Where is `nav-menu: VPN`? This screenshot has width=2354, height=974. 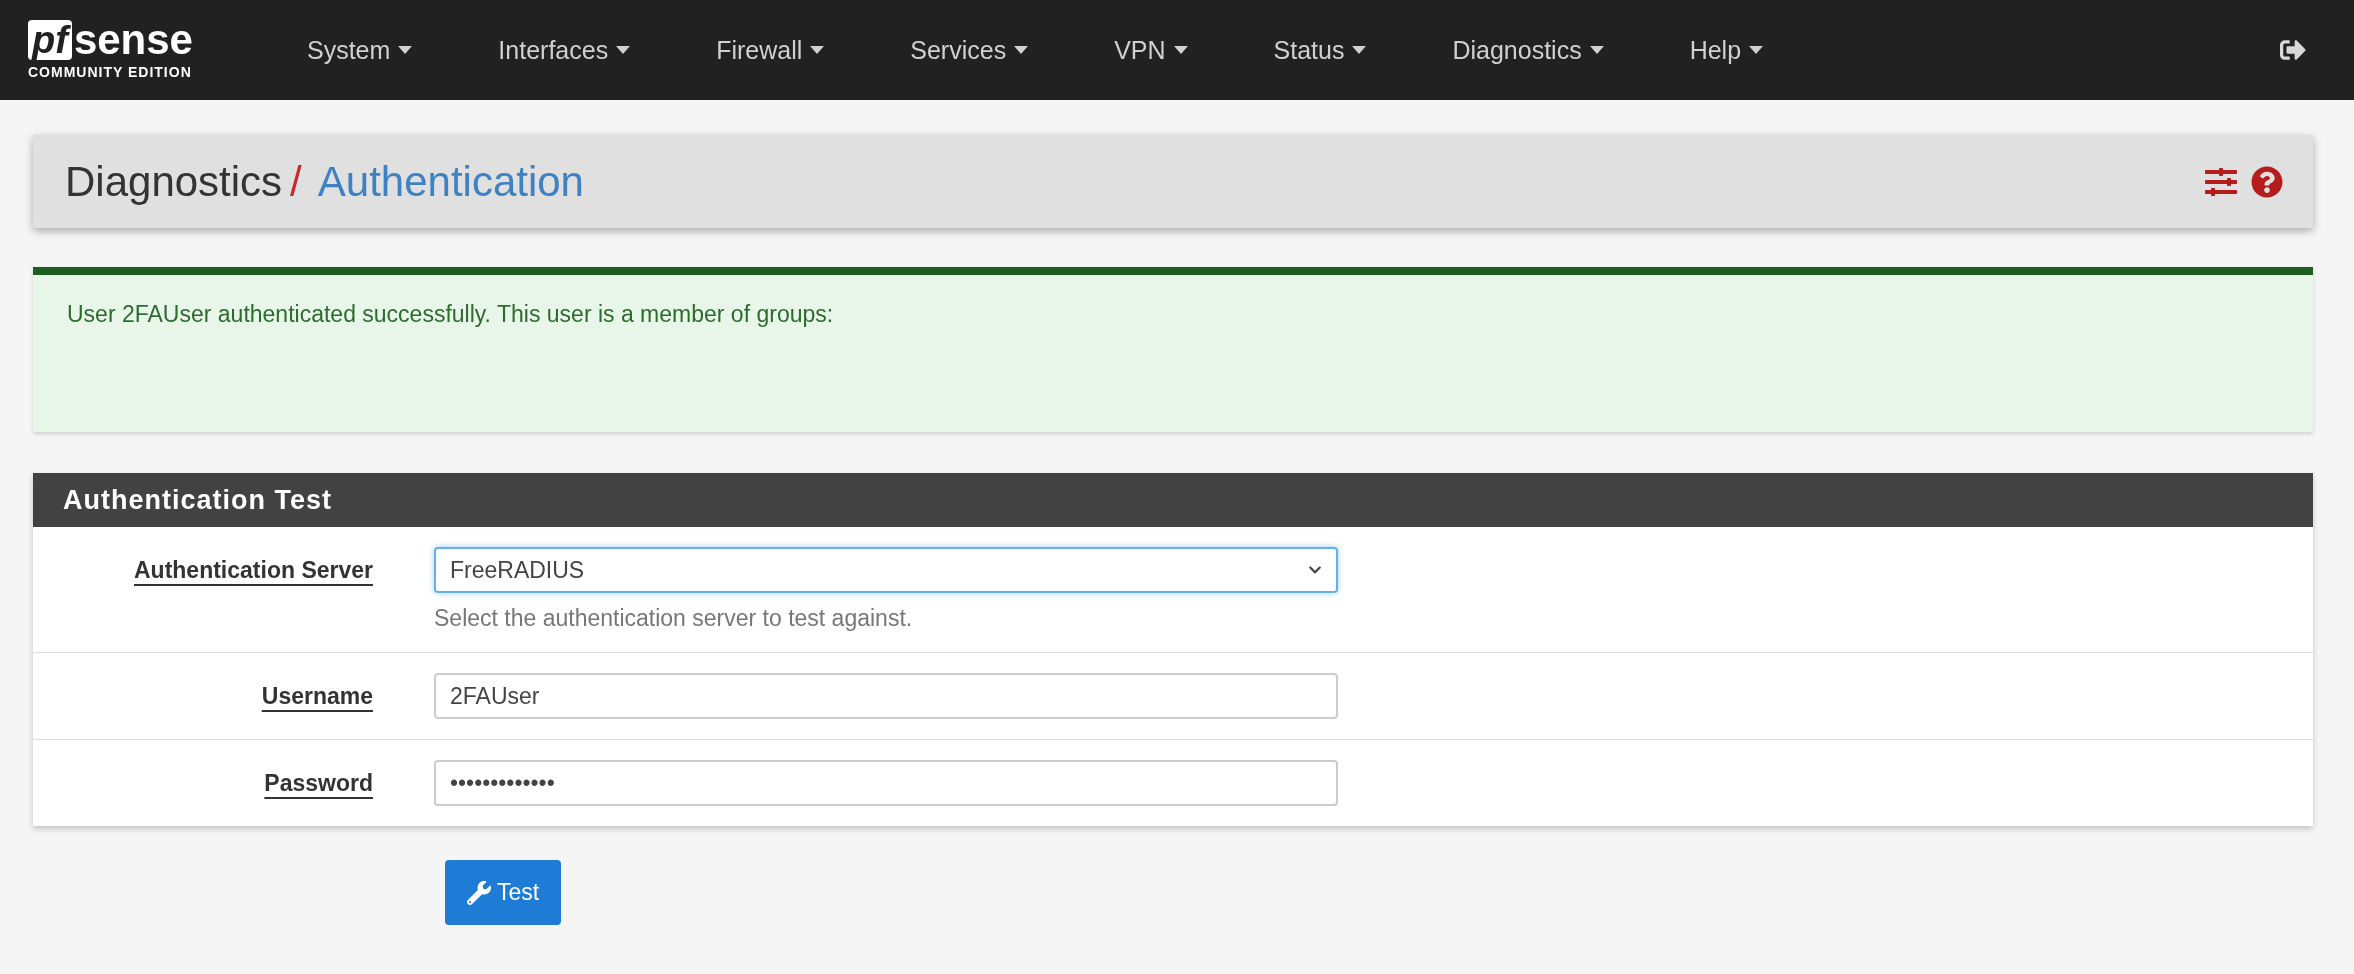
nav-menu: VPN is located at coordinates (1151, 50).